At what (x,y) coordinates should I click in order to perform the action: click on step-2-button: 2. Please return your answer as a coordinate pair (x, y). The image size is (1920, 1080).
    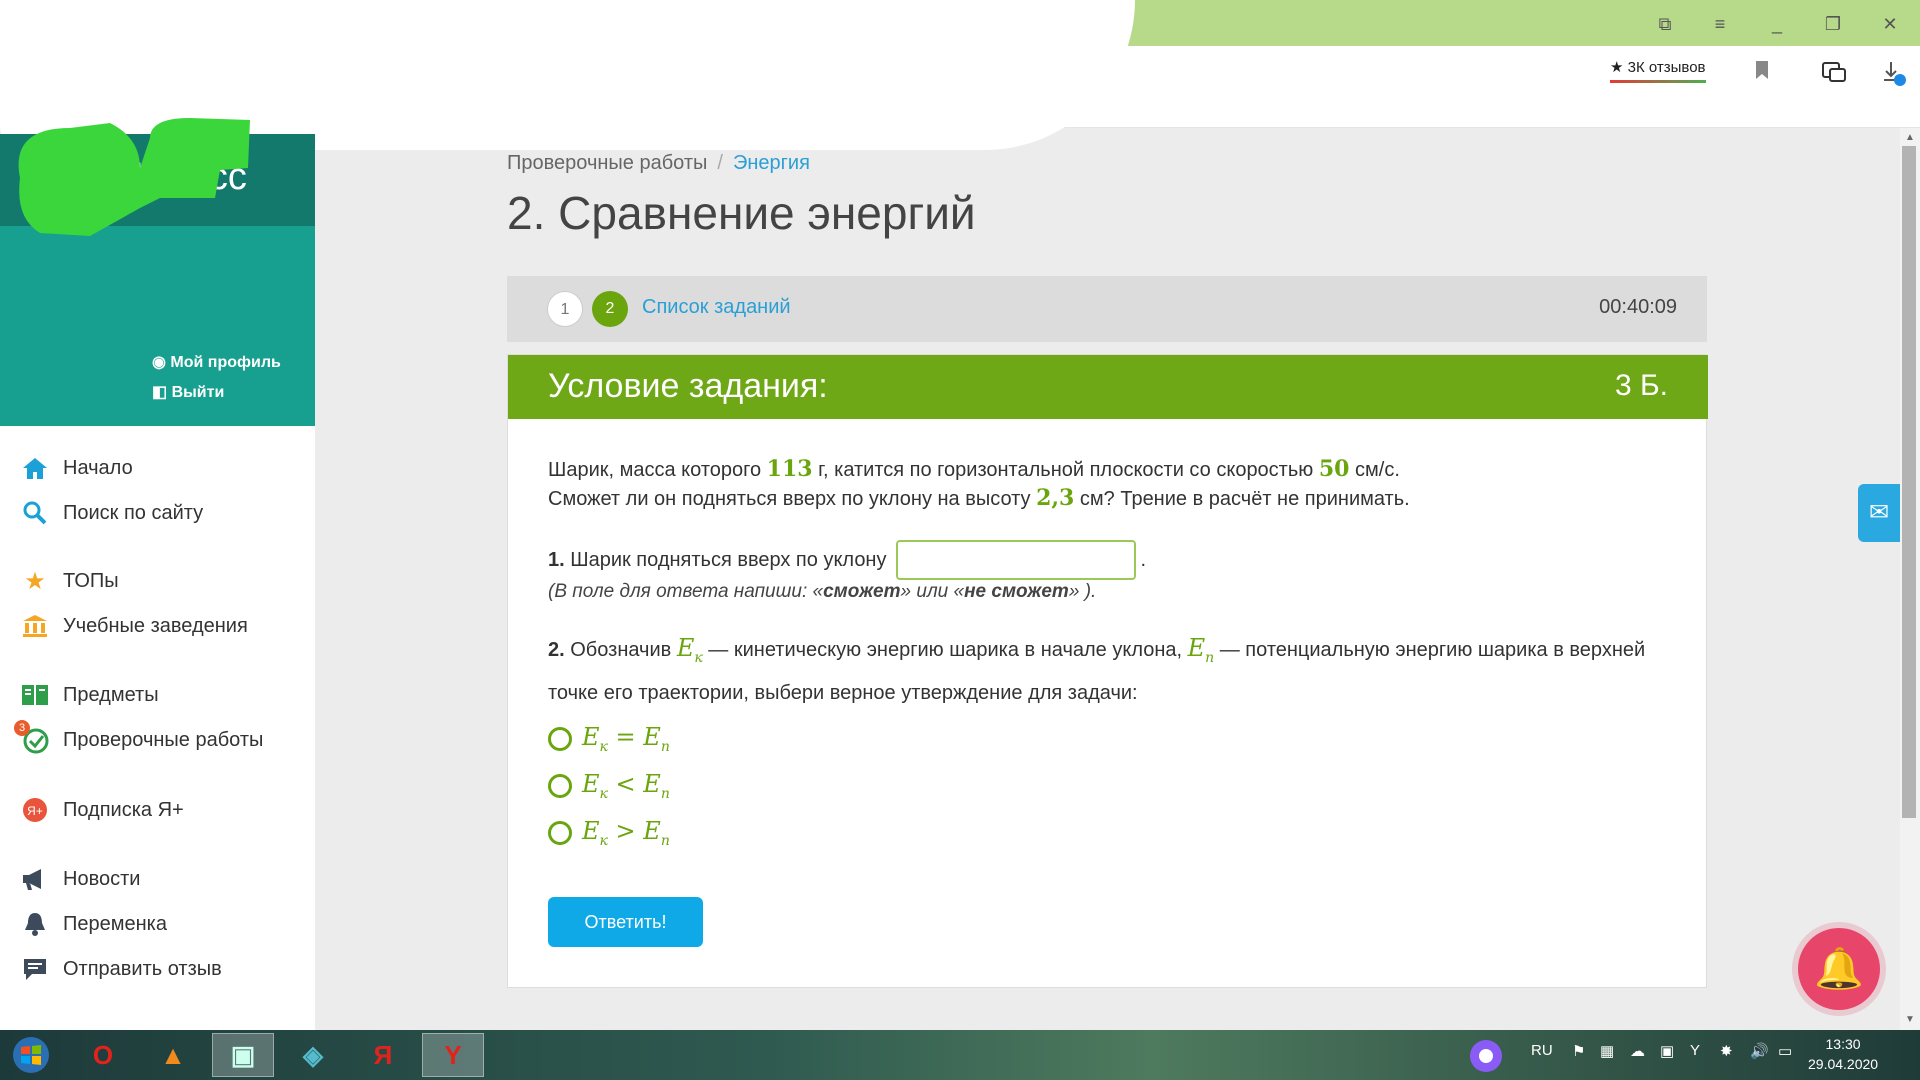
    Looking at the image, I should click on (610, 309).